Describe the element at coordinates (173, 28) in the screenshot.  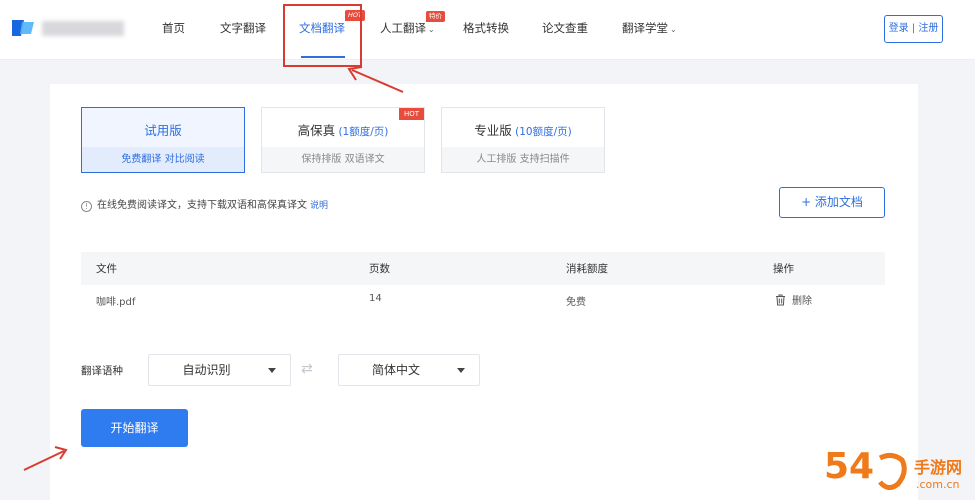
I see `nav-home: 首页` at that location.